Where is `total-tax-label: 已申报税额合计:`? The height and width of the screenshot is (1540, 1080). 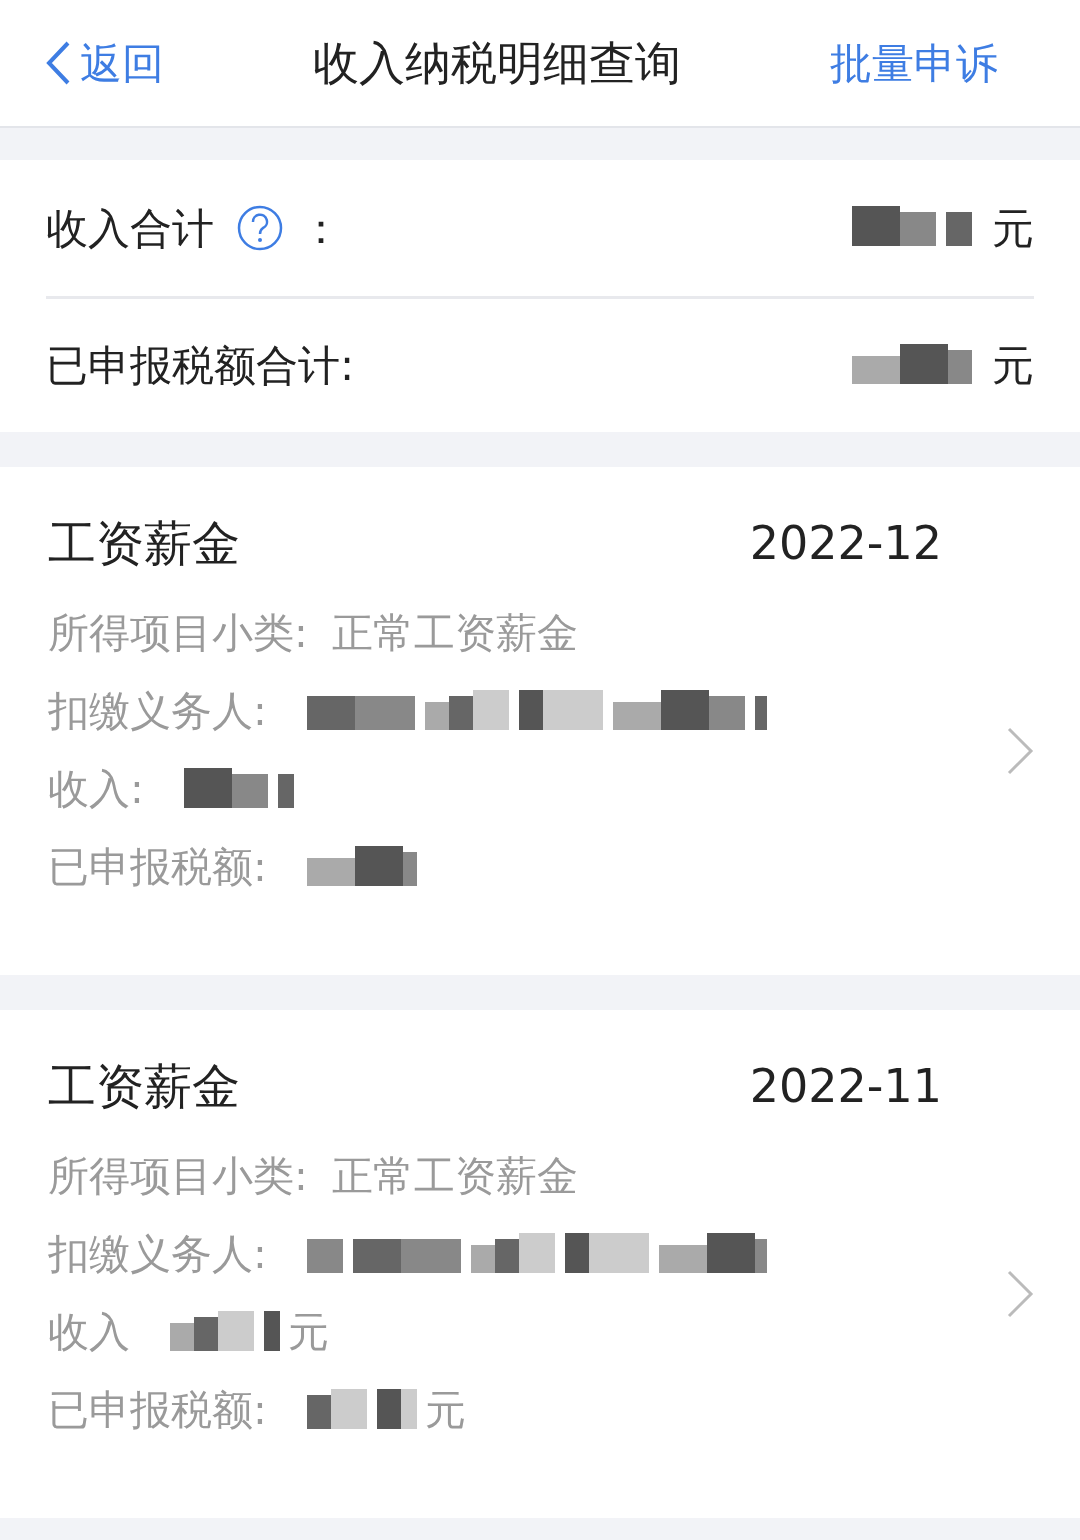
total-tax-label: 已申报税额合计: is located at coordinates (200, 366).